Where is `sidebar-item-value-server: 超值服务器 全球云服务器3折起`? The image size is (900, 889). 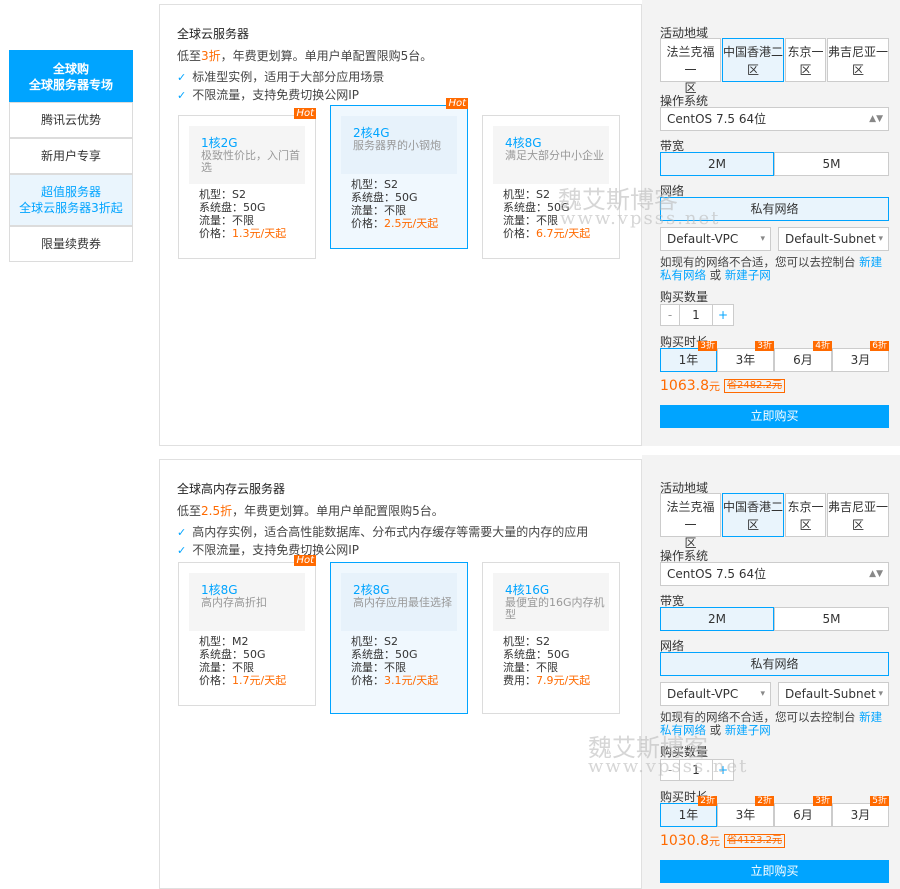 sidebar-item-value-server: 超值服务器 全球云服务器3折起 is located at coordinates (71, 200).